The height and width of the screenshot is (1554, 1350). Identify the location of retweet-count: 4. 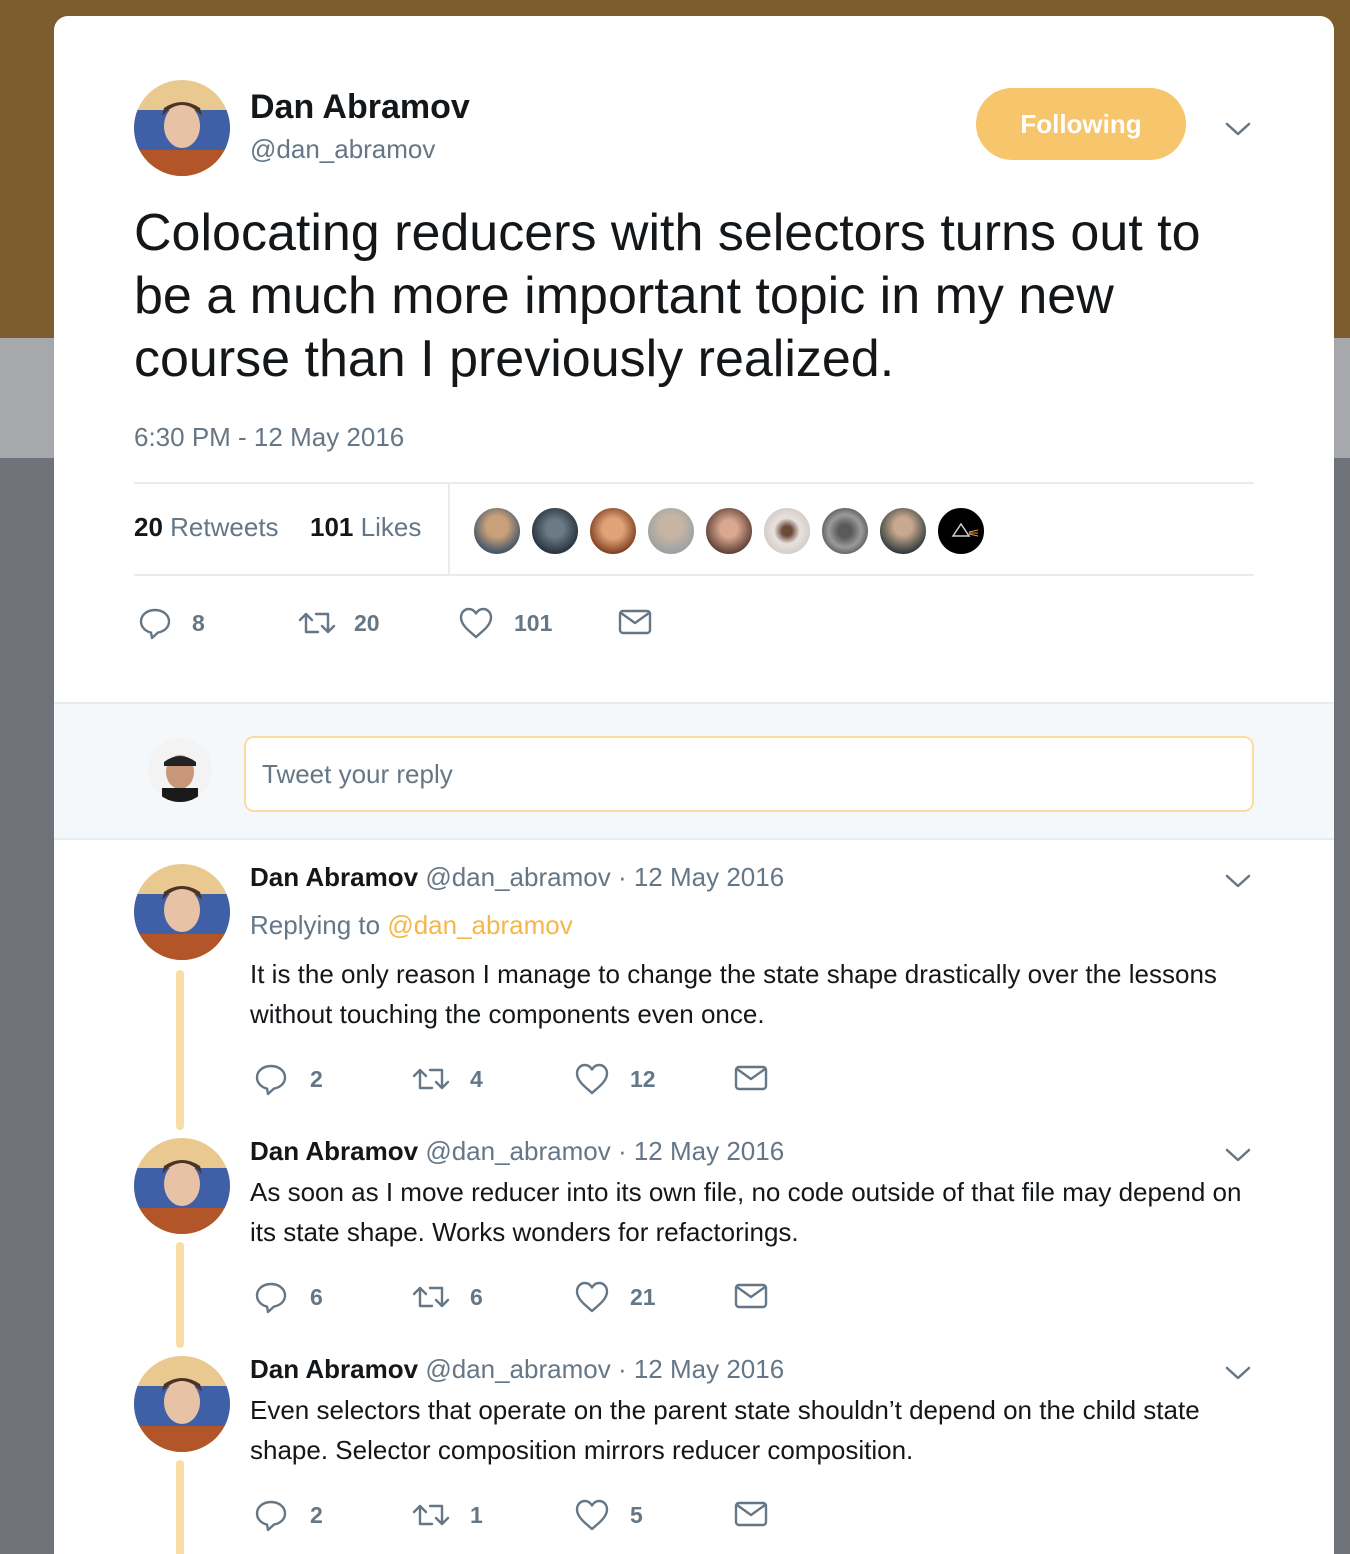
(476, 1078).